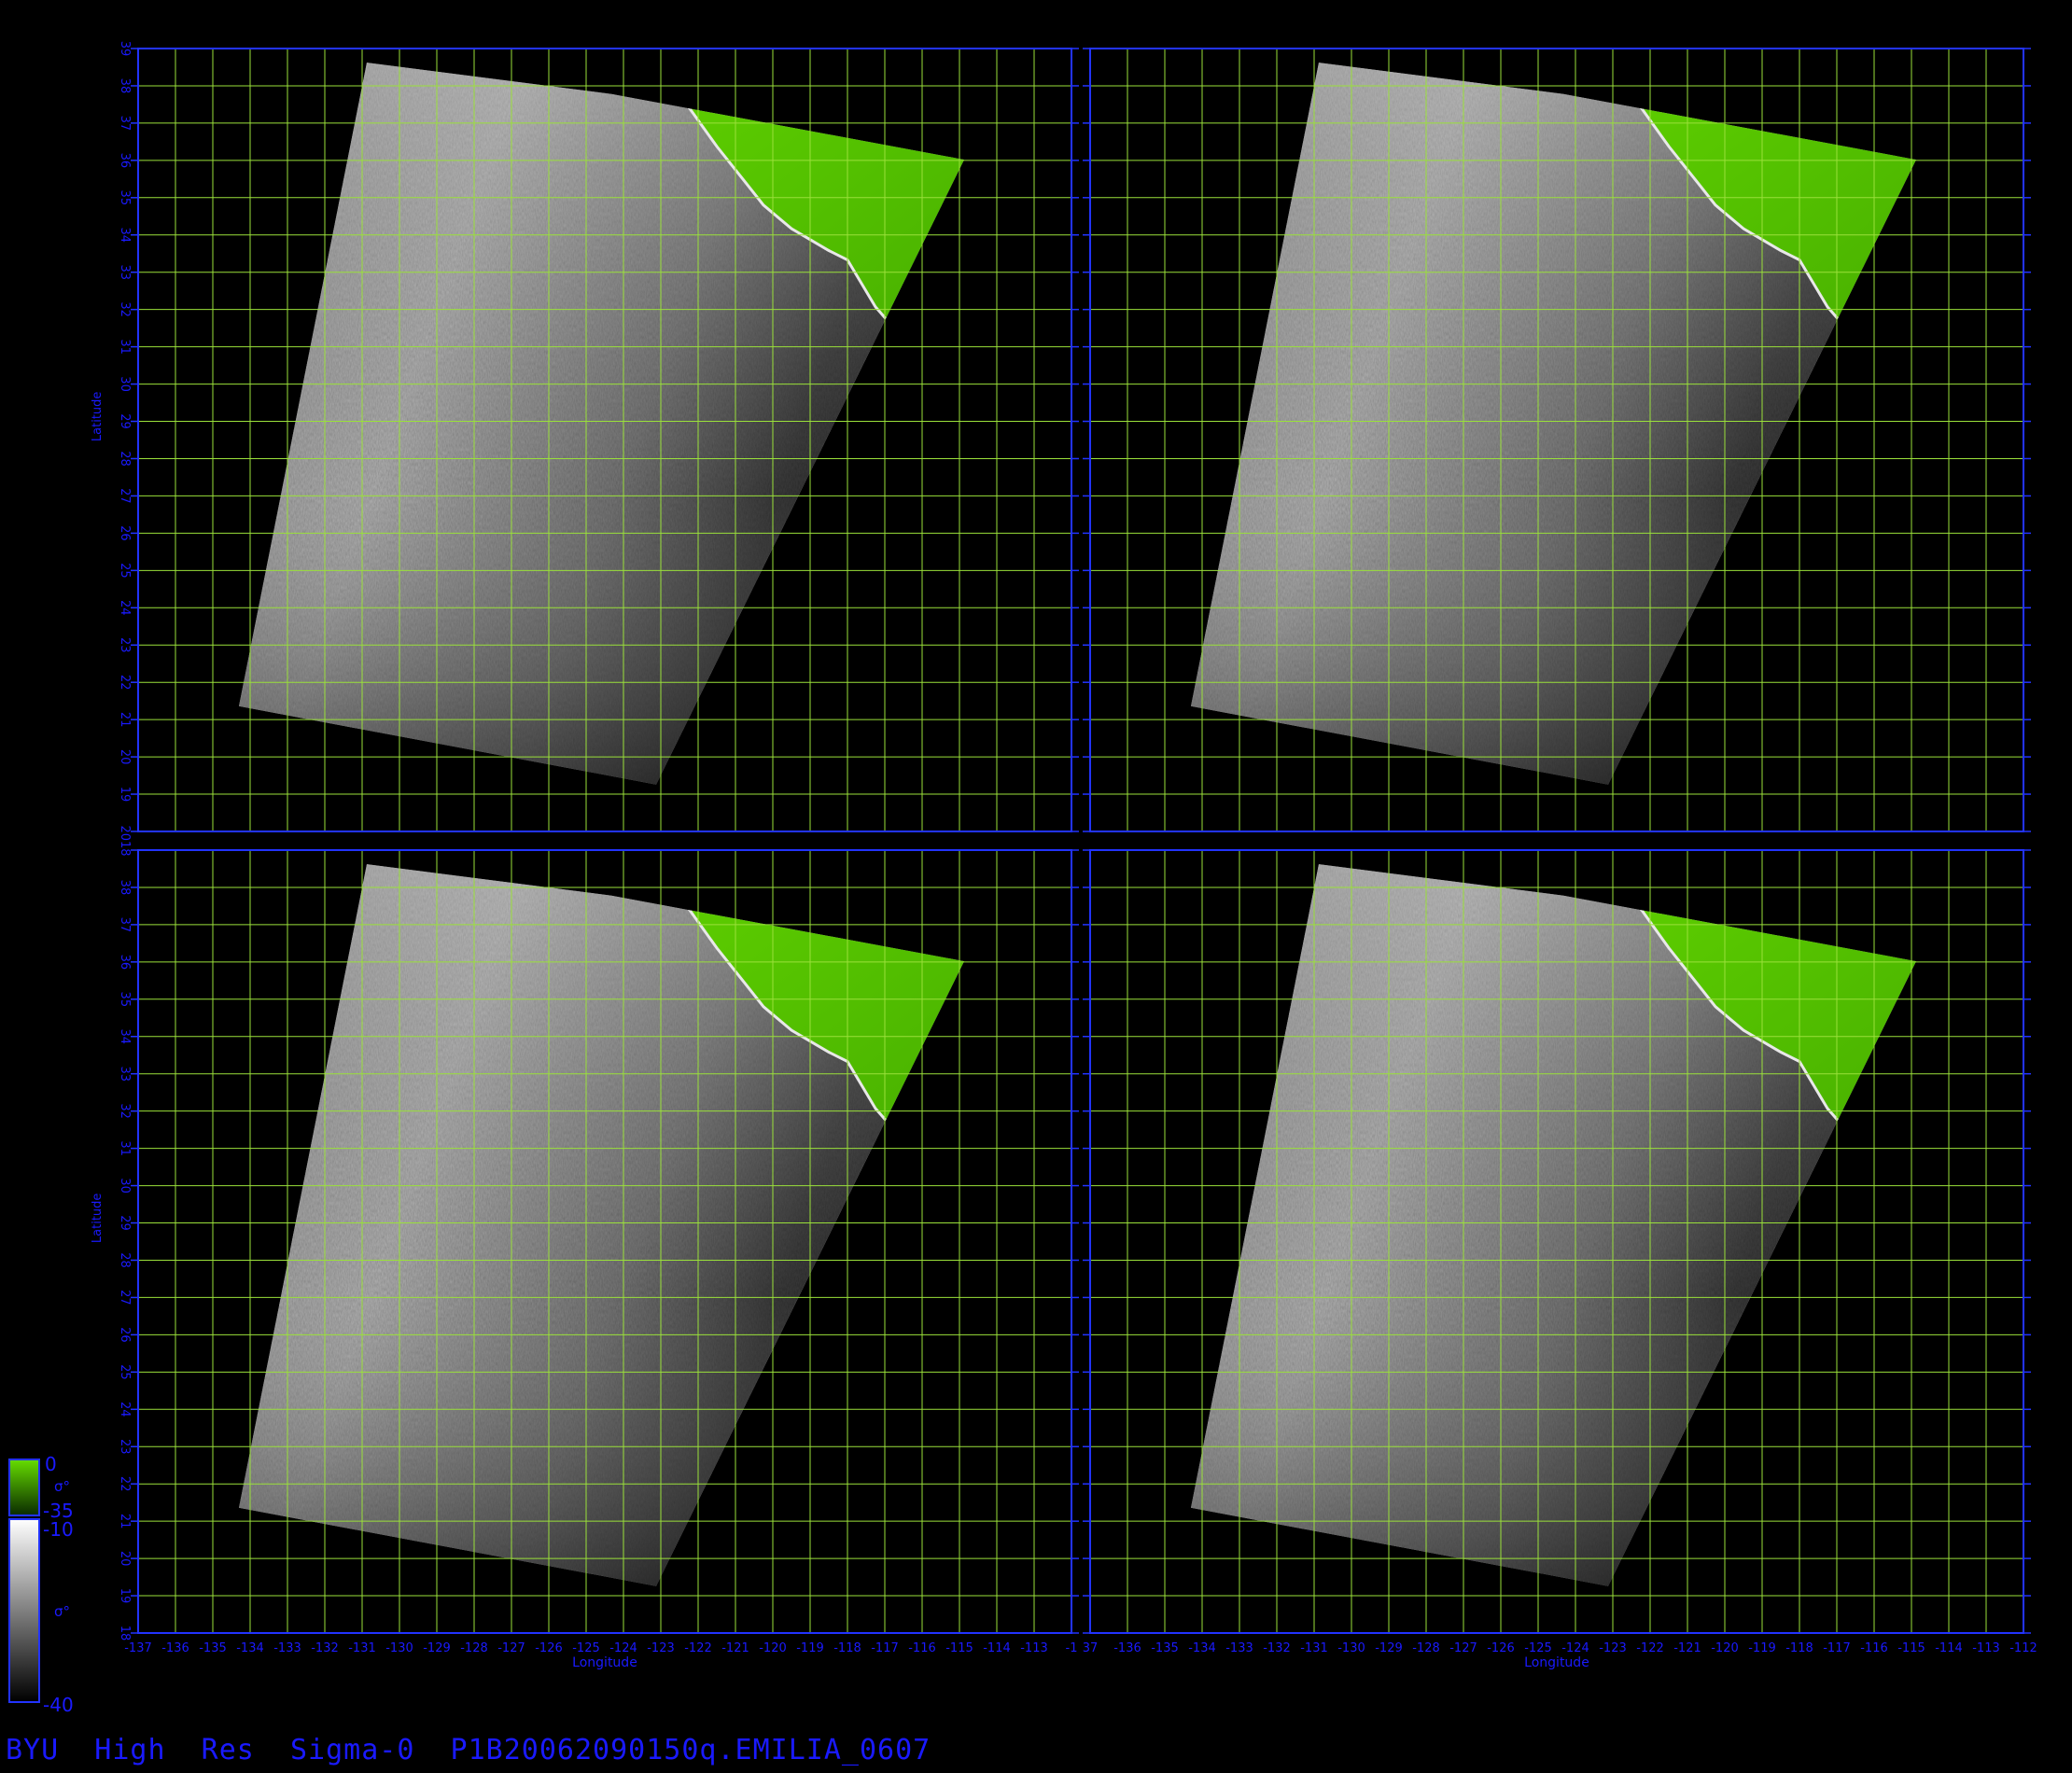 The height and width of the screenshot is (1773, 2072). What do you see at coordinates (41, 1584) in the screenshot?
I see `colorbar: 0 -35 -10 -40 σ° σ°` at bounding box center [41, 1584].